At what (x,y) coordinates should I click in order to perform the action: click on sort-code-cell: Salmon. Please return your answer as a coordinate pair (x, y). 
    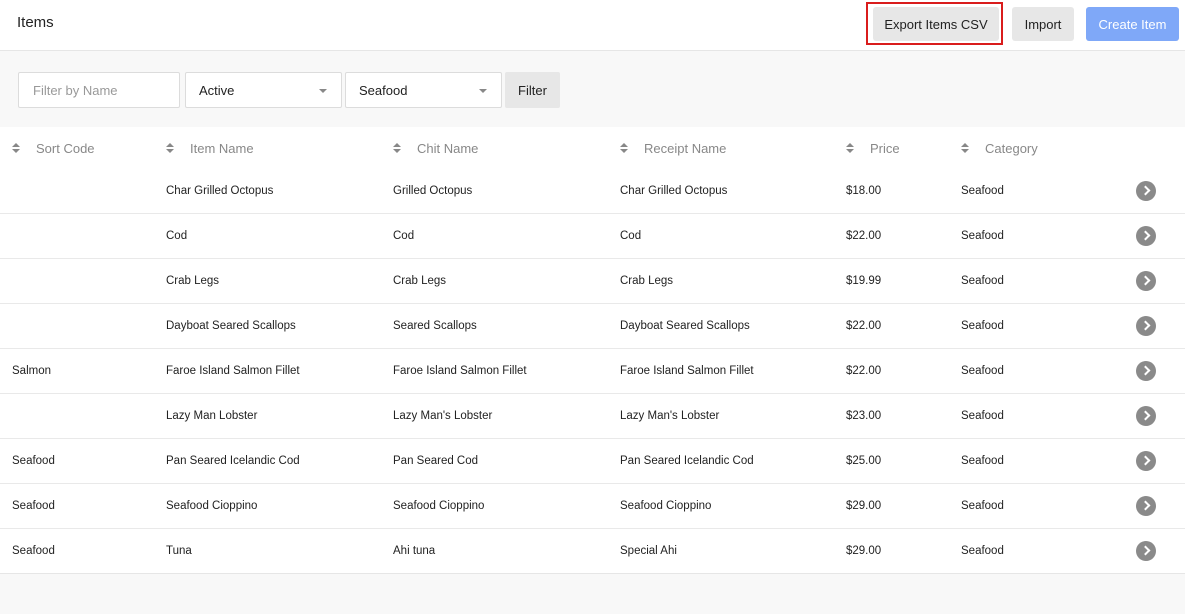
    Looking at the image, I should click on (31, 371).